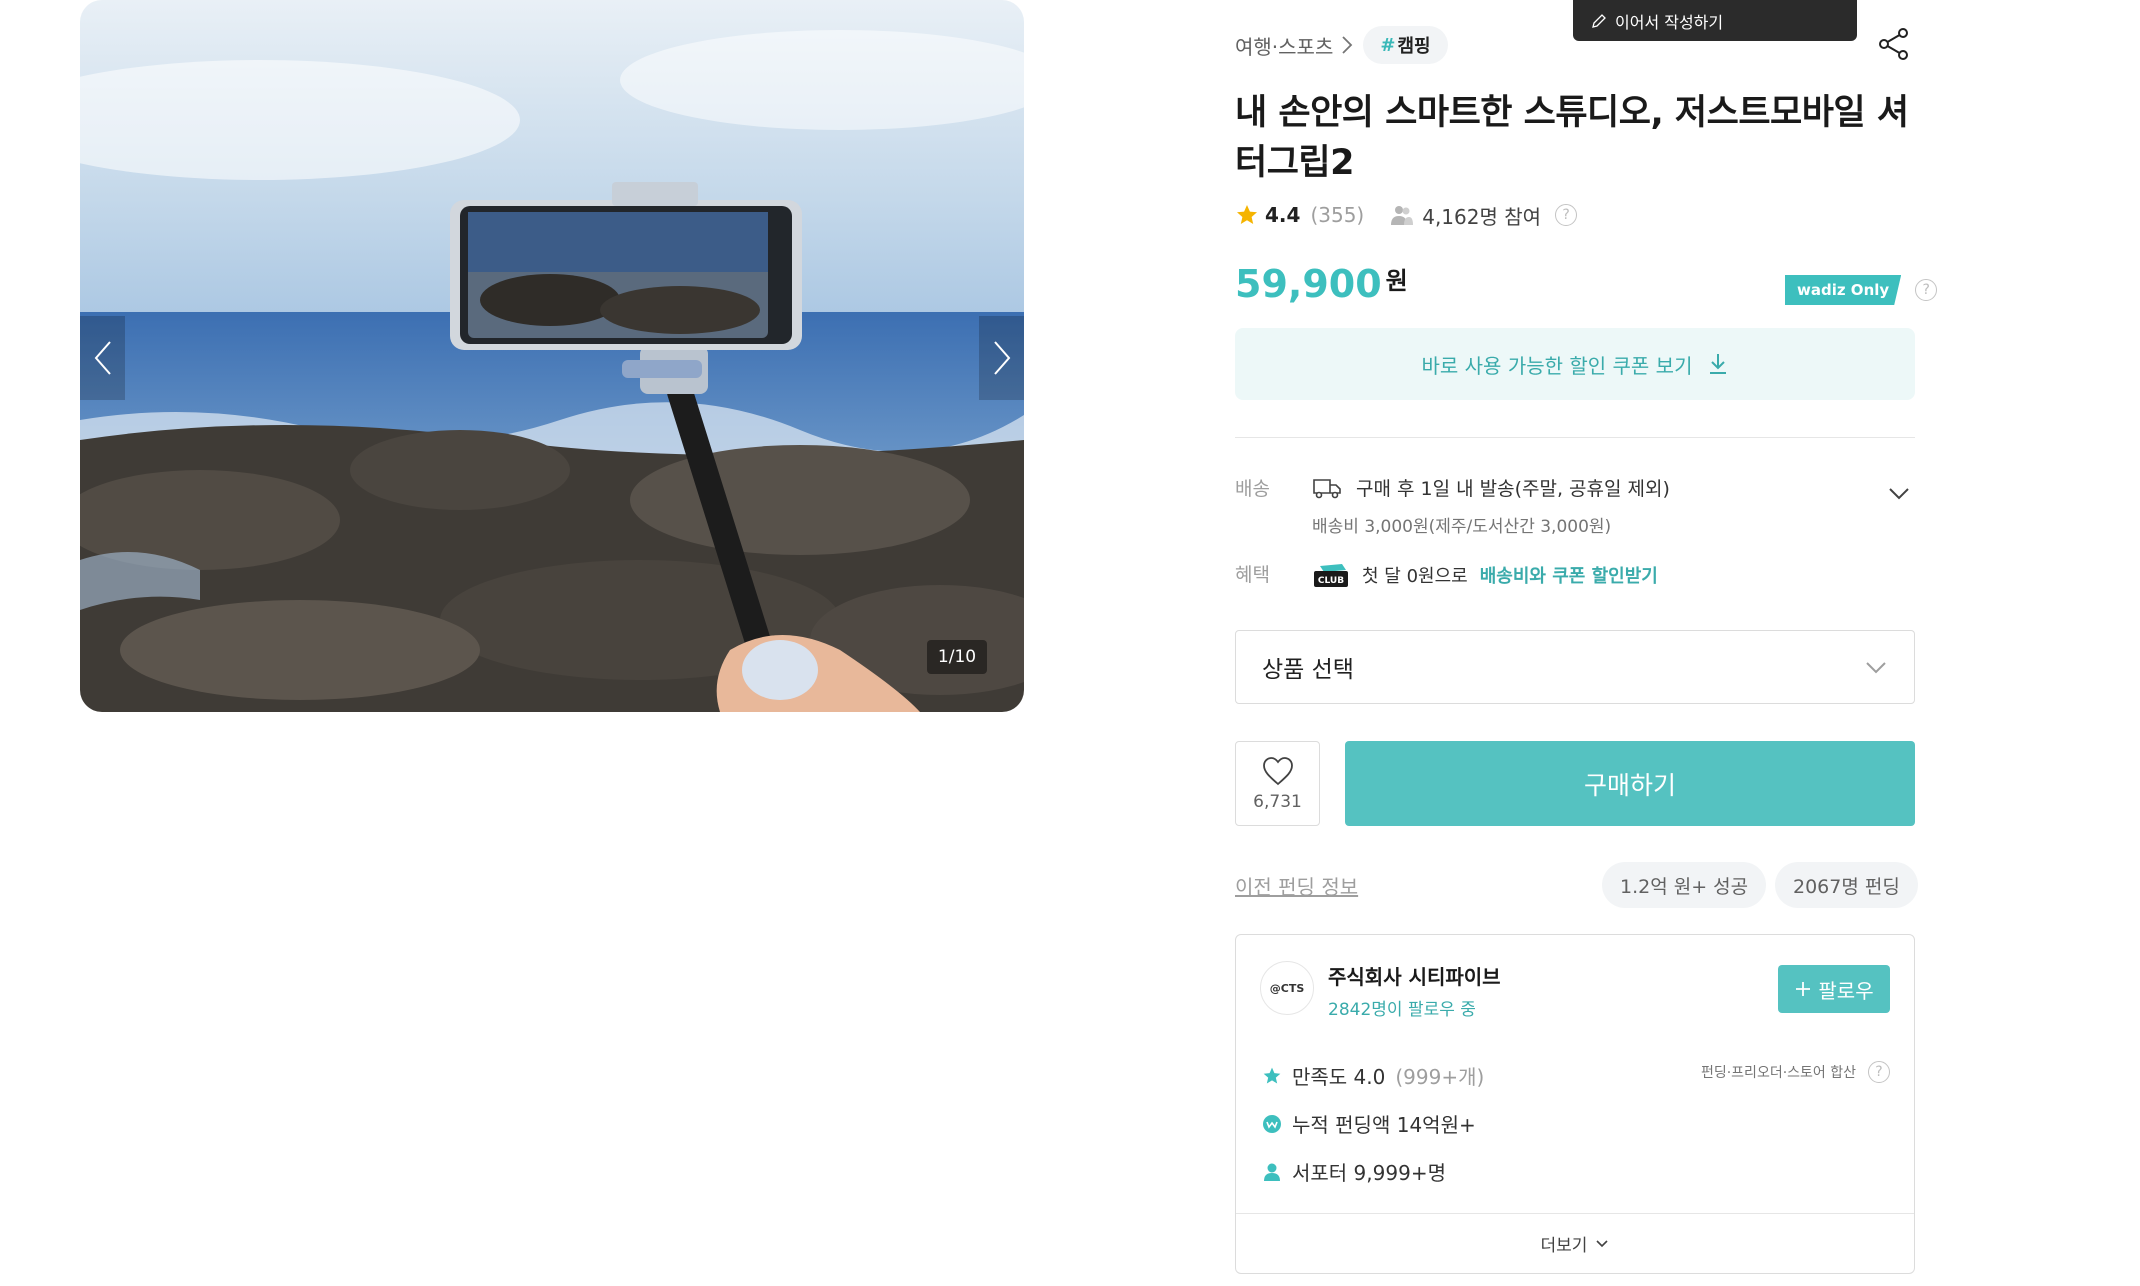 The height and width of the screenshot is (1286, 2140). Describe the element at coordinates (1569, 575) in the screenshot. I see `benefit-highlight-link: 배송비와 쿠폰 할인받기` at that location.